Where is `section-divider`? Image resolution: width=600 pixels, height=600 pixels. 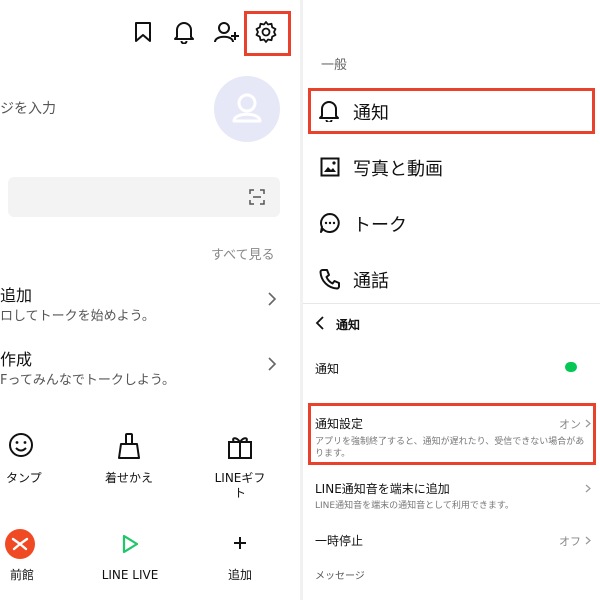 section-divider is located at coordinates (451, 303).